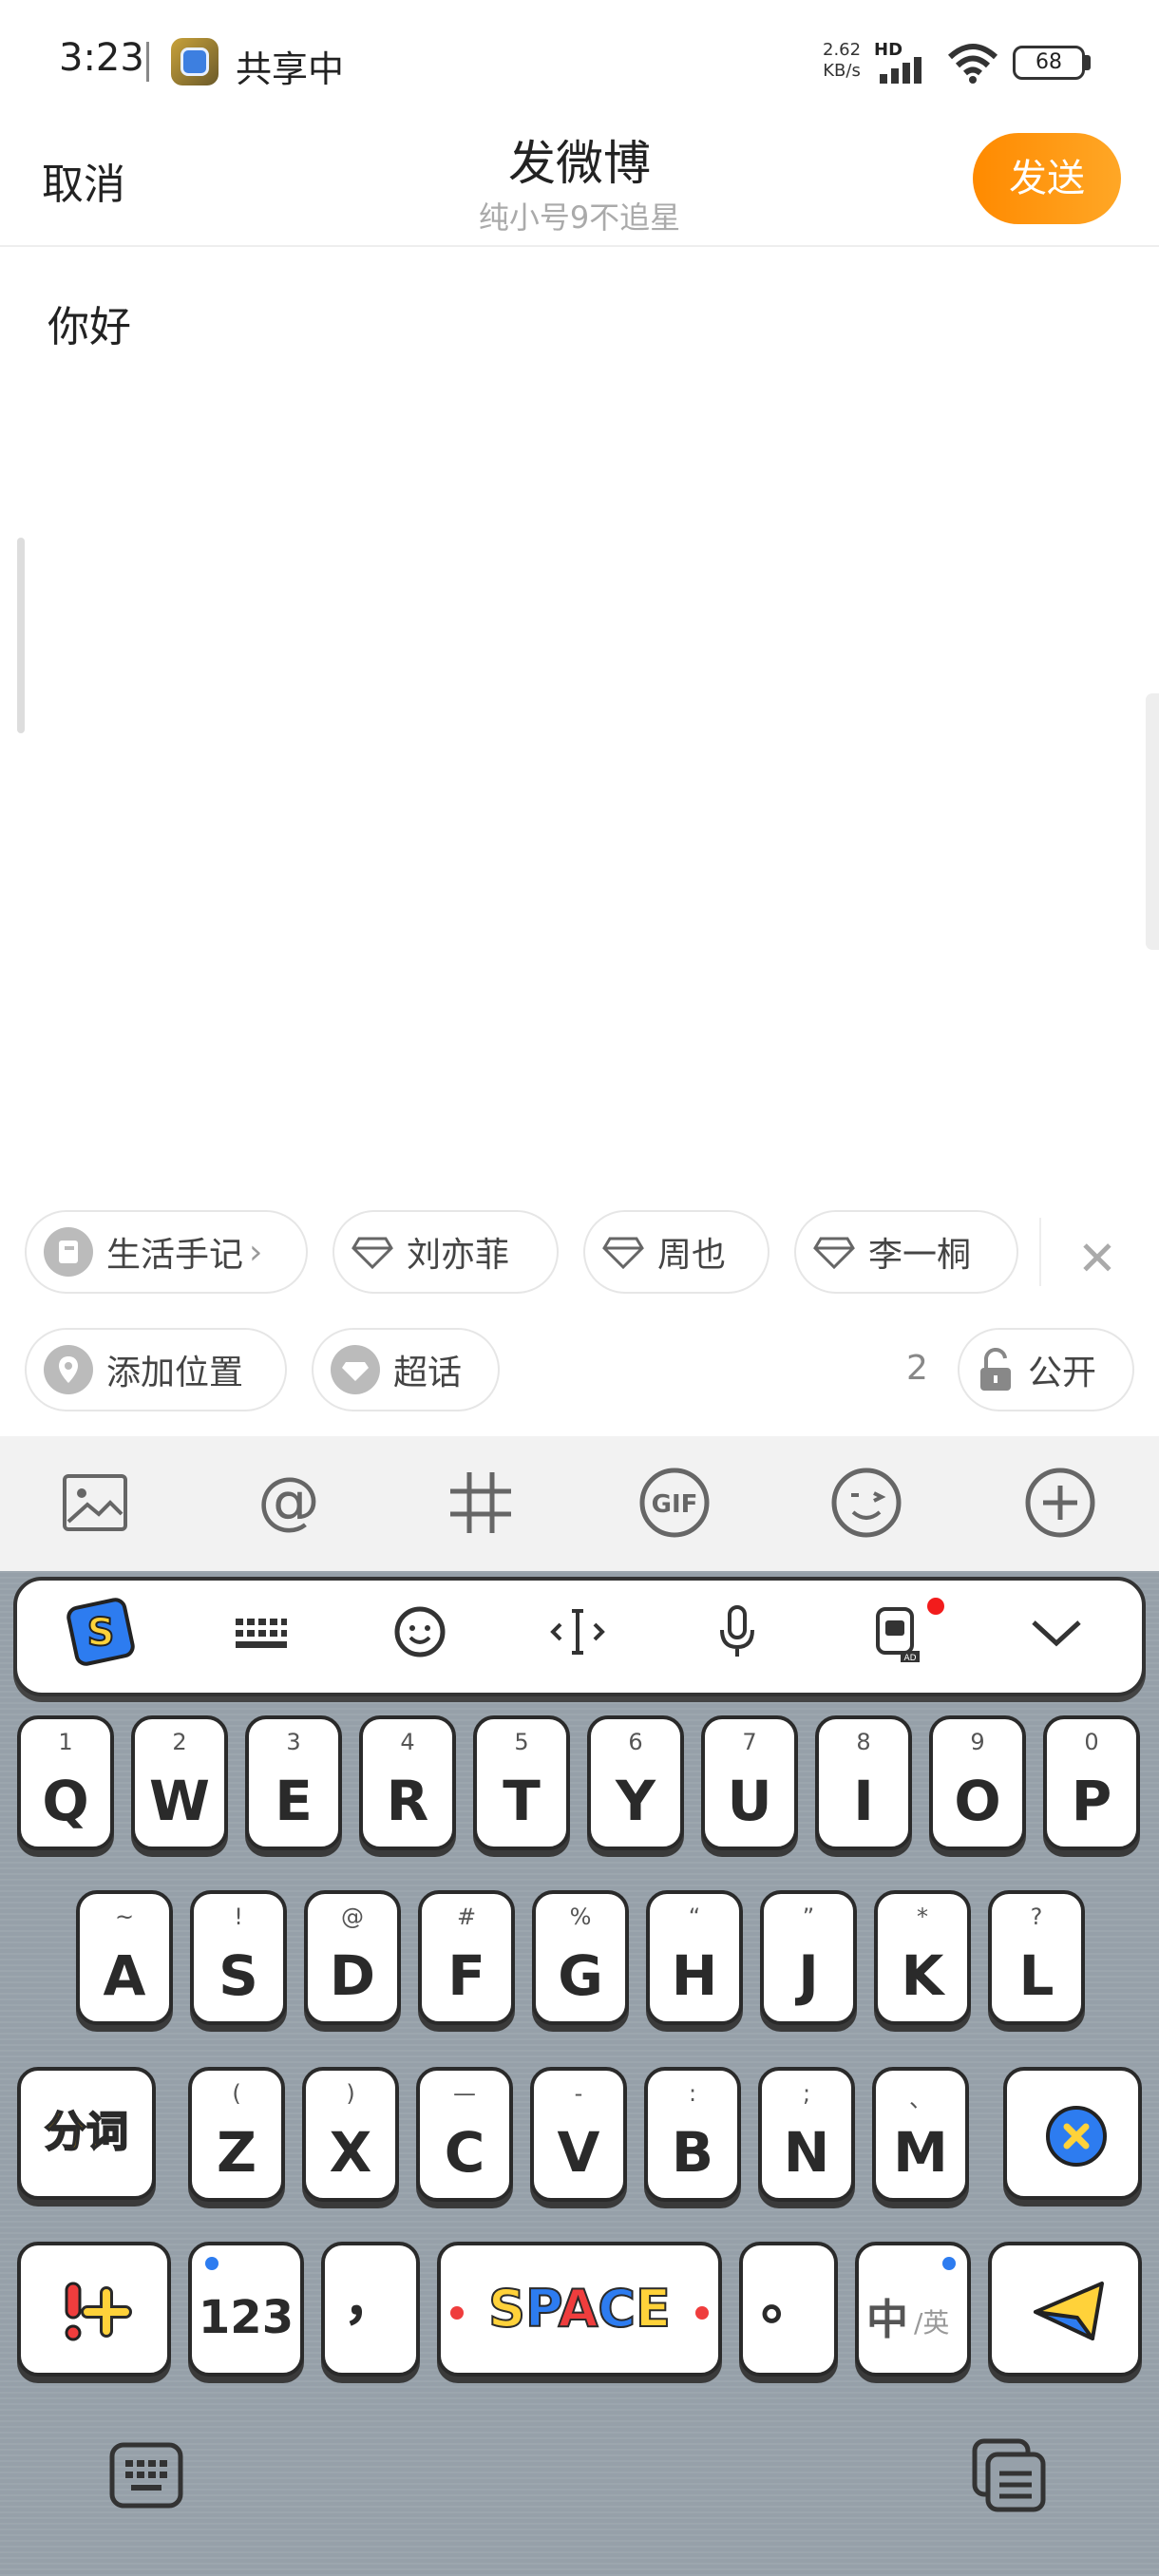 The height and width of the screenshot is (2576, 1159). I want to click on key-m: 、 M, so click(920, 2134).